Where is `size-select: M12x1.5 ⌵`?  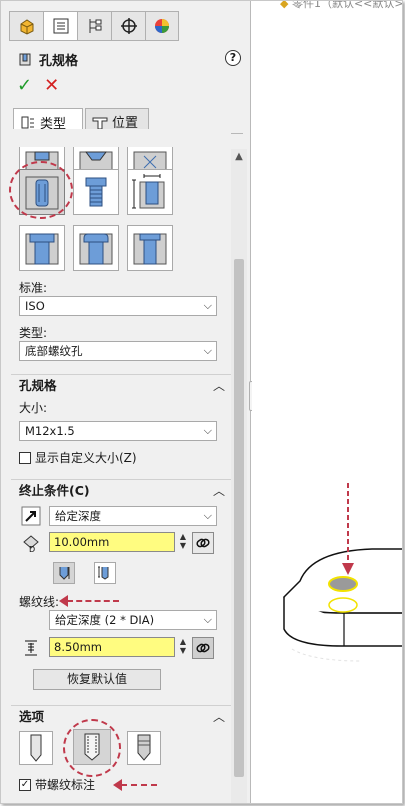 size-select: M12x1.5 ⌵ is located at coordinates (118, 431).